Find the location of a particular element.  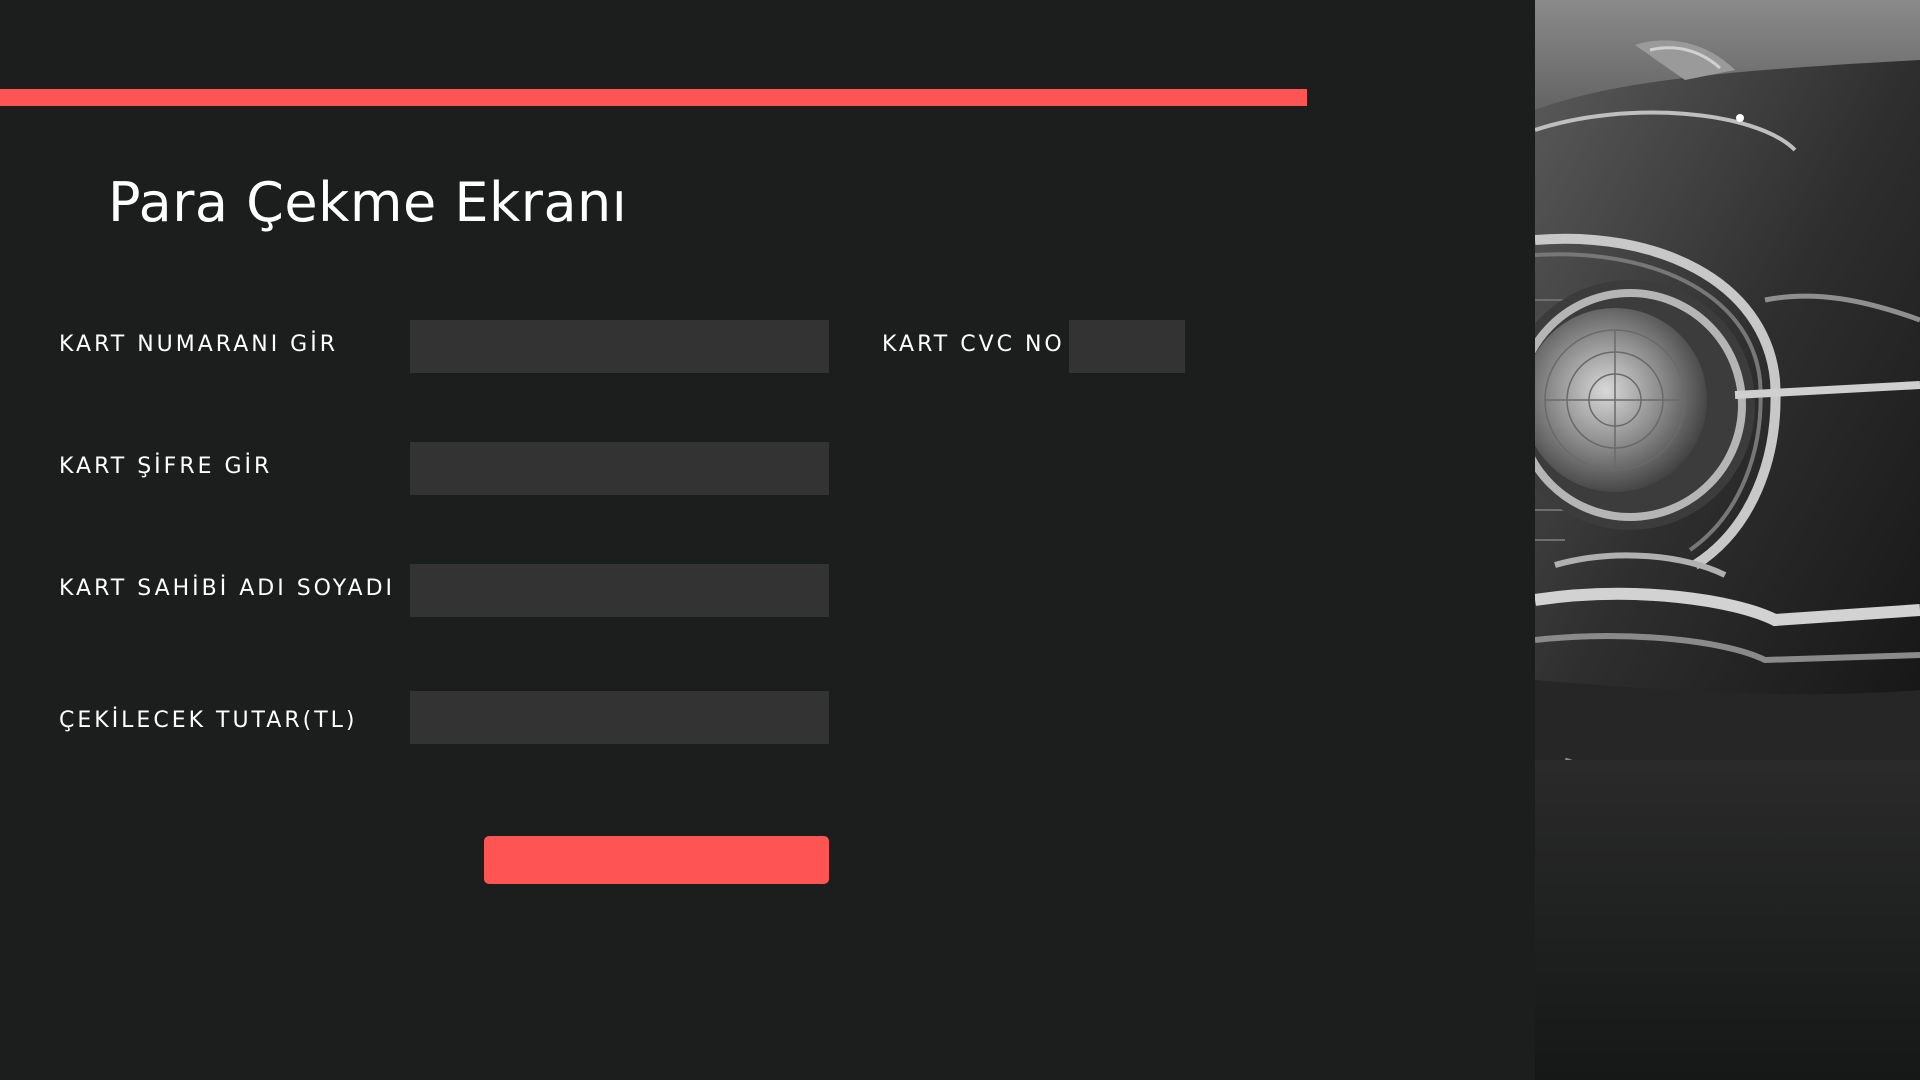

card-cvc-label: KART CVC NO is located at coordinates (973, 344).